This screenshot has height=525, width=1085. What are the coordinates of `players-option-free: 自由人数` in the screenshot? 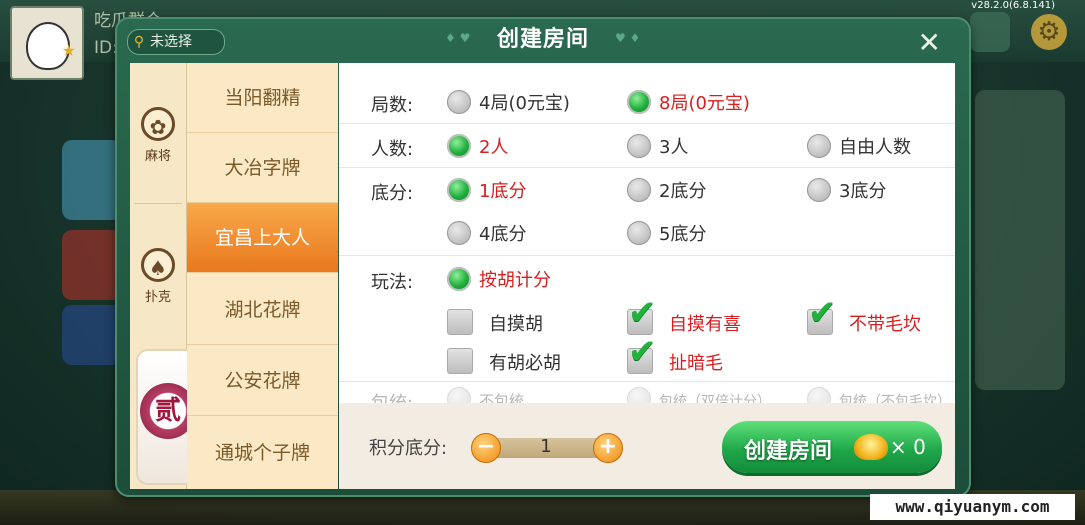 It's located at (859, 146).